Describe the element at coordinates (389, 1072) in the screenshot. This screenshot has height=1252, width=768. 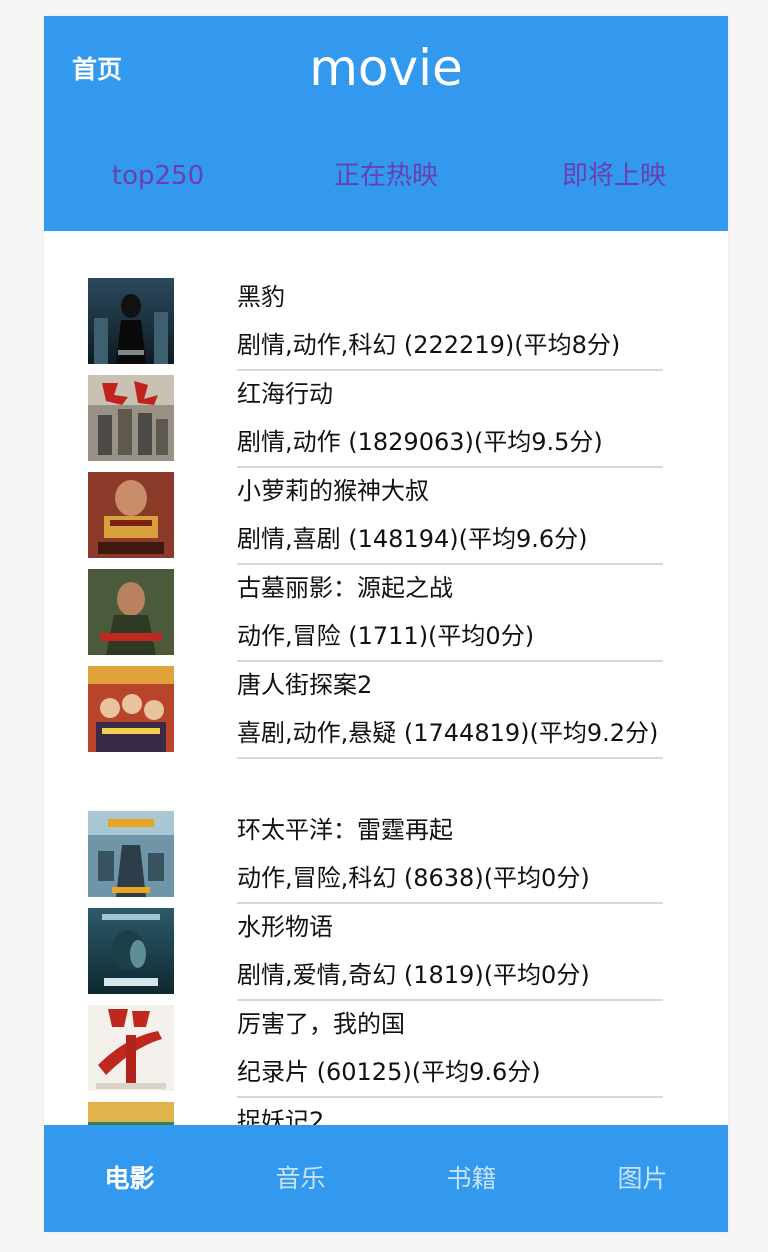
I see `movie-meta: 纪录片 (60125)(平均9.6分)` at that location.